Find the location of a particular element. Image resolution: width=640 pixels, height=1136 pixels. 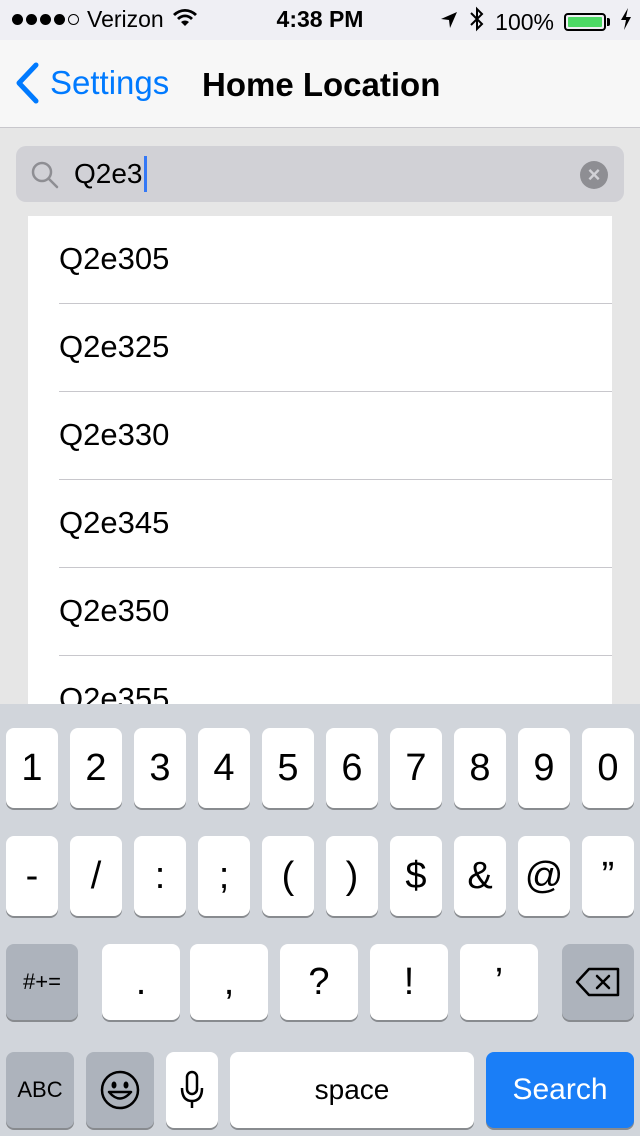

key-2: 2 is located at coordinates (96, 768).